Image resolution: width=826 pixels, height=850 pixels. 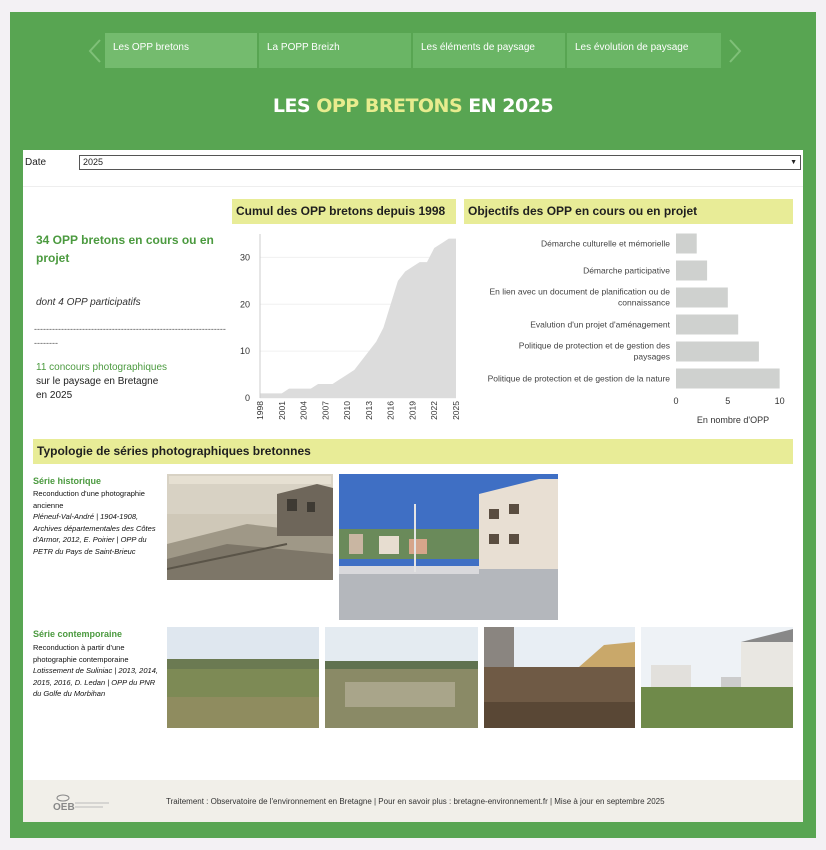 I want to click on kpi-opp-count: 34 OPP bretons en cours ou en projet, so click(x=125, y=249).